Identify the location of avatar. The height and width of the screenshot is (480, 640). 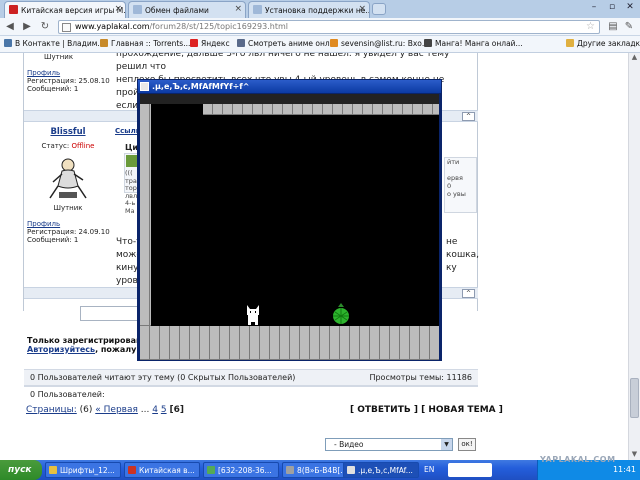
(68, 179).